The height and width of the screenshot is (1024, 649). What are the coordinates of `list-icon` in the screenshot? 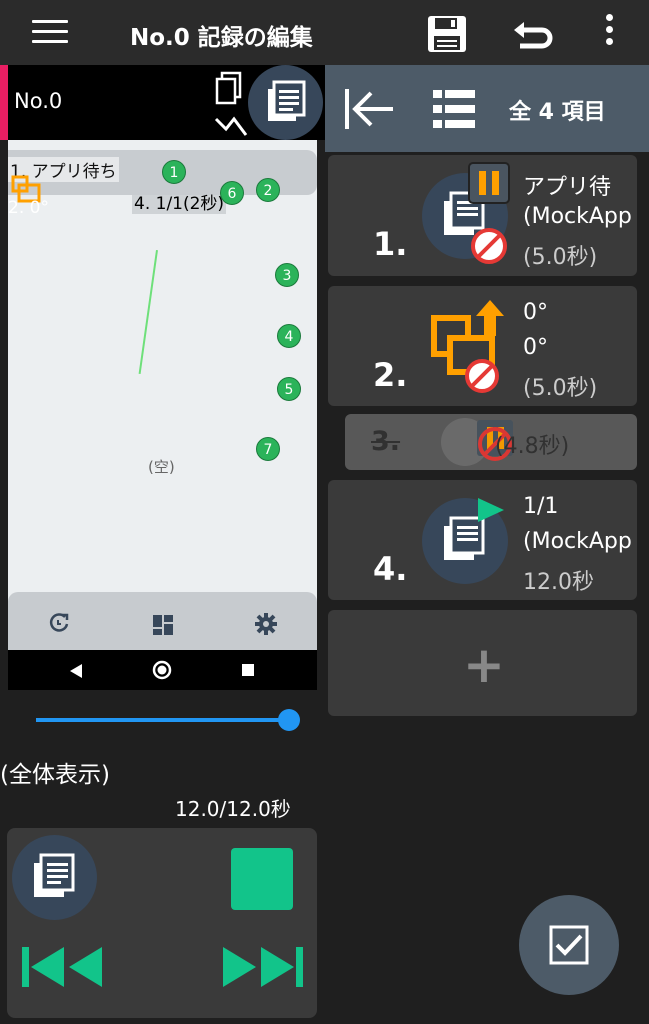 It's located at (454, 109).